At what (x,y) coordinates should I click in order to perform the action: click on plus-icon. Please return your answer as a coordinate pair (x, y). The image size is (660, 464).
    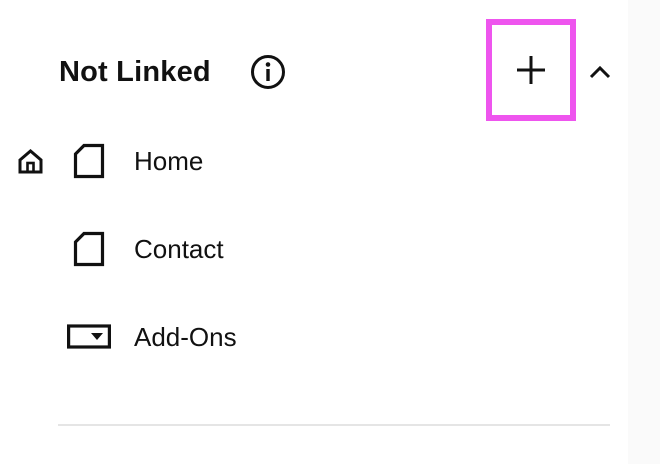
    Looking at the image, I should click on (531, 70).